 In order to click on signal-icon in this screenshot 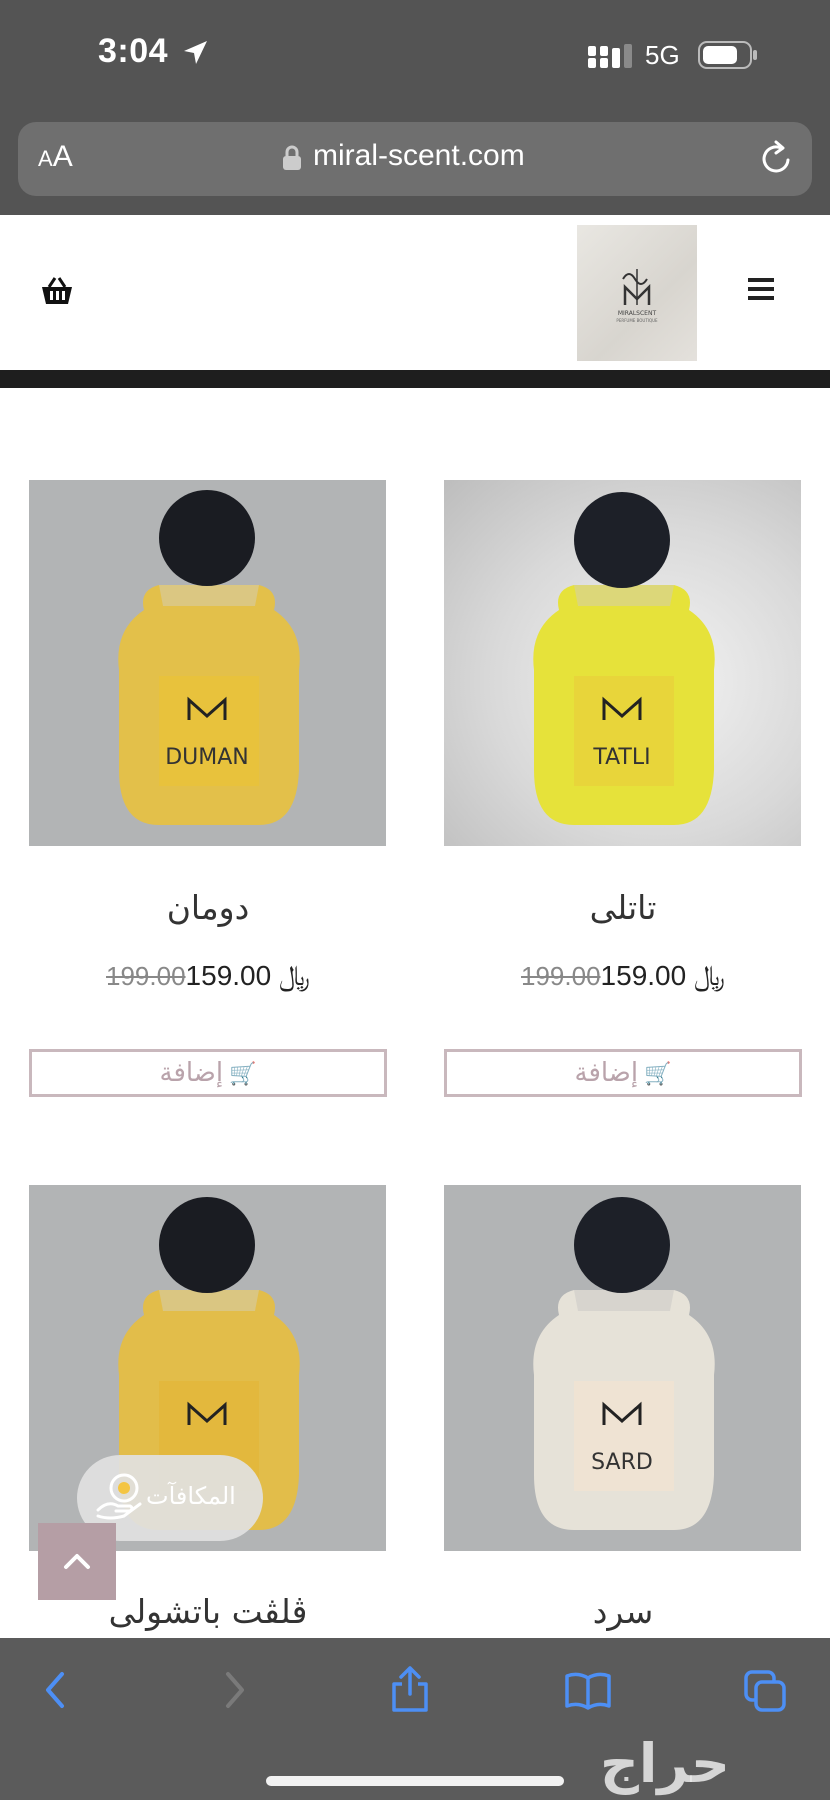, I will do `click(610, 56)`.